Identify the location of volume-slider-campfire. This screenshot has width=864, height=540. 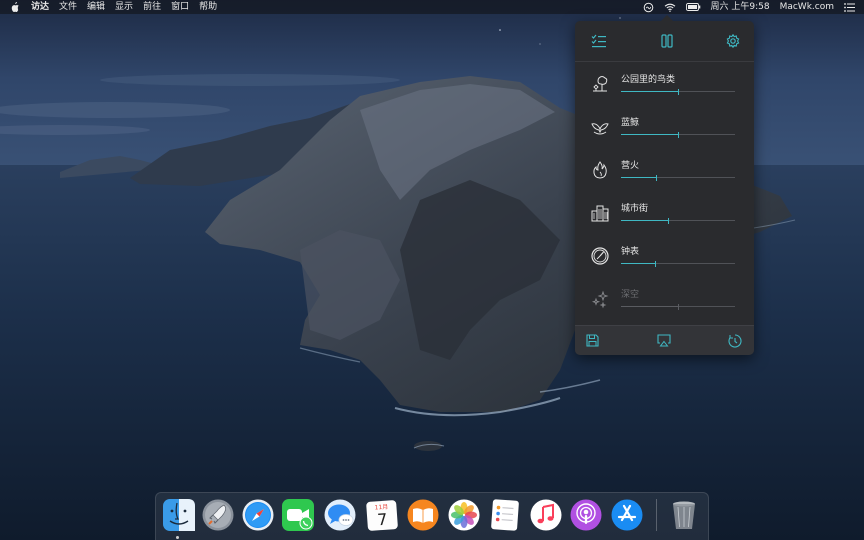
(678, 178).